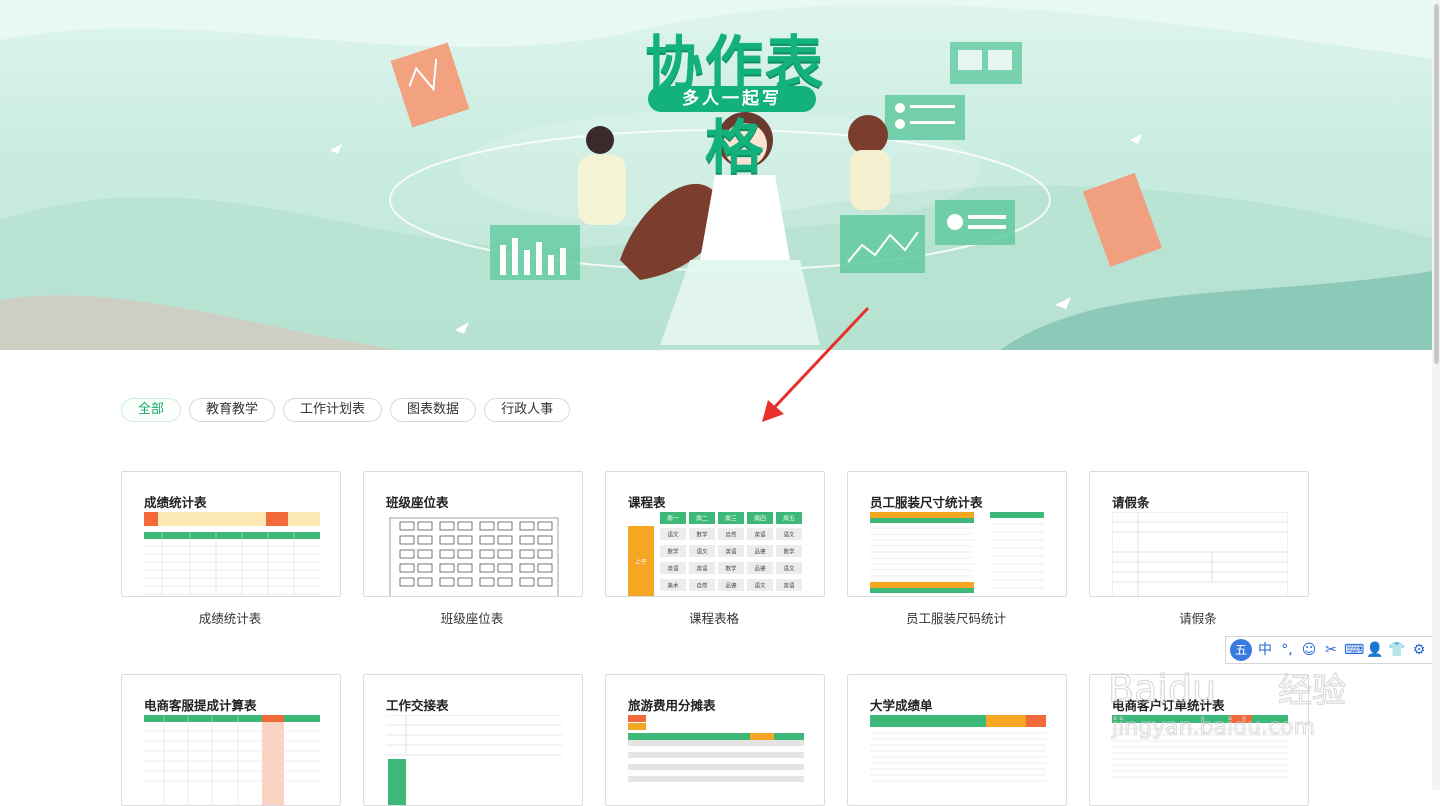 The width and height of the screenshot is (1440, 806). What do you see at coordinates (926, 502) in the screenshot?
I see `template-card-title: 员工服装尺寸统计表` at bounding box center [926, 502].